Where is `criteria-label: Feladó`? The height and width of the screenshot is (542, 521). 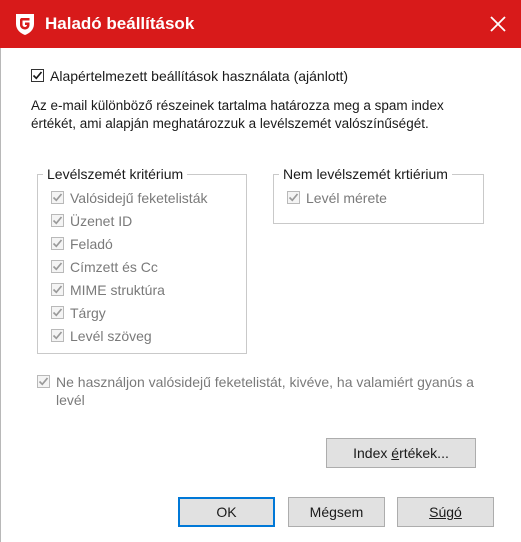
criteria-label: Feladó is located at coordinates (91, 244).